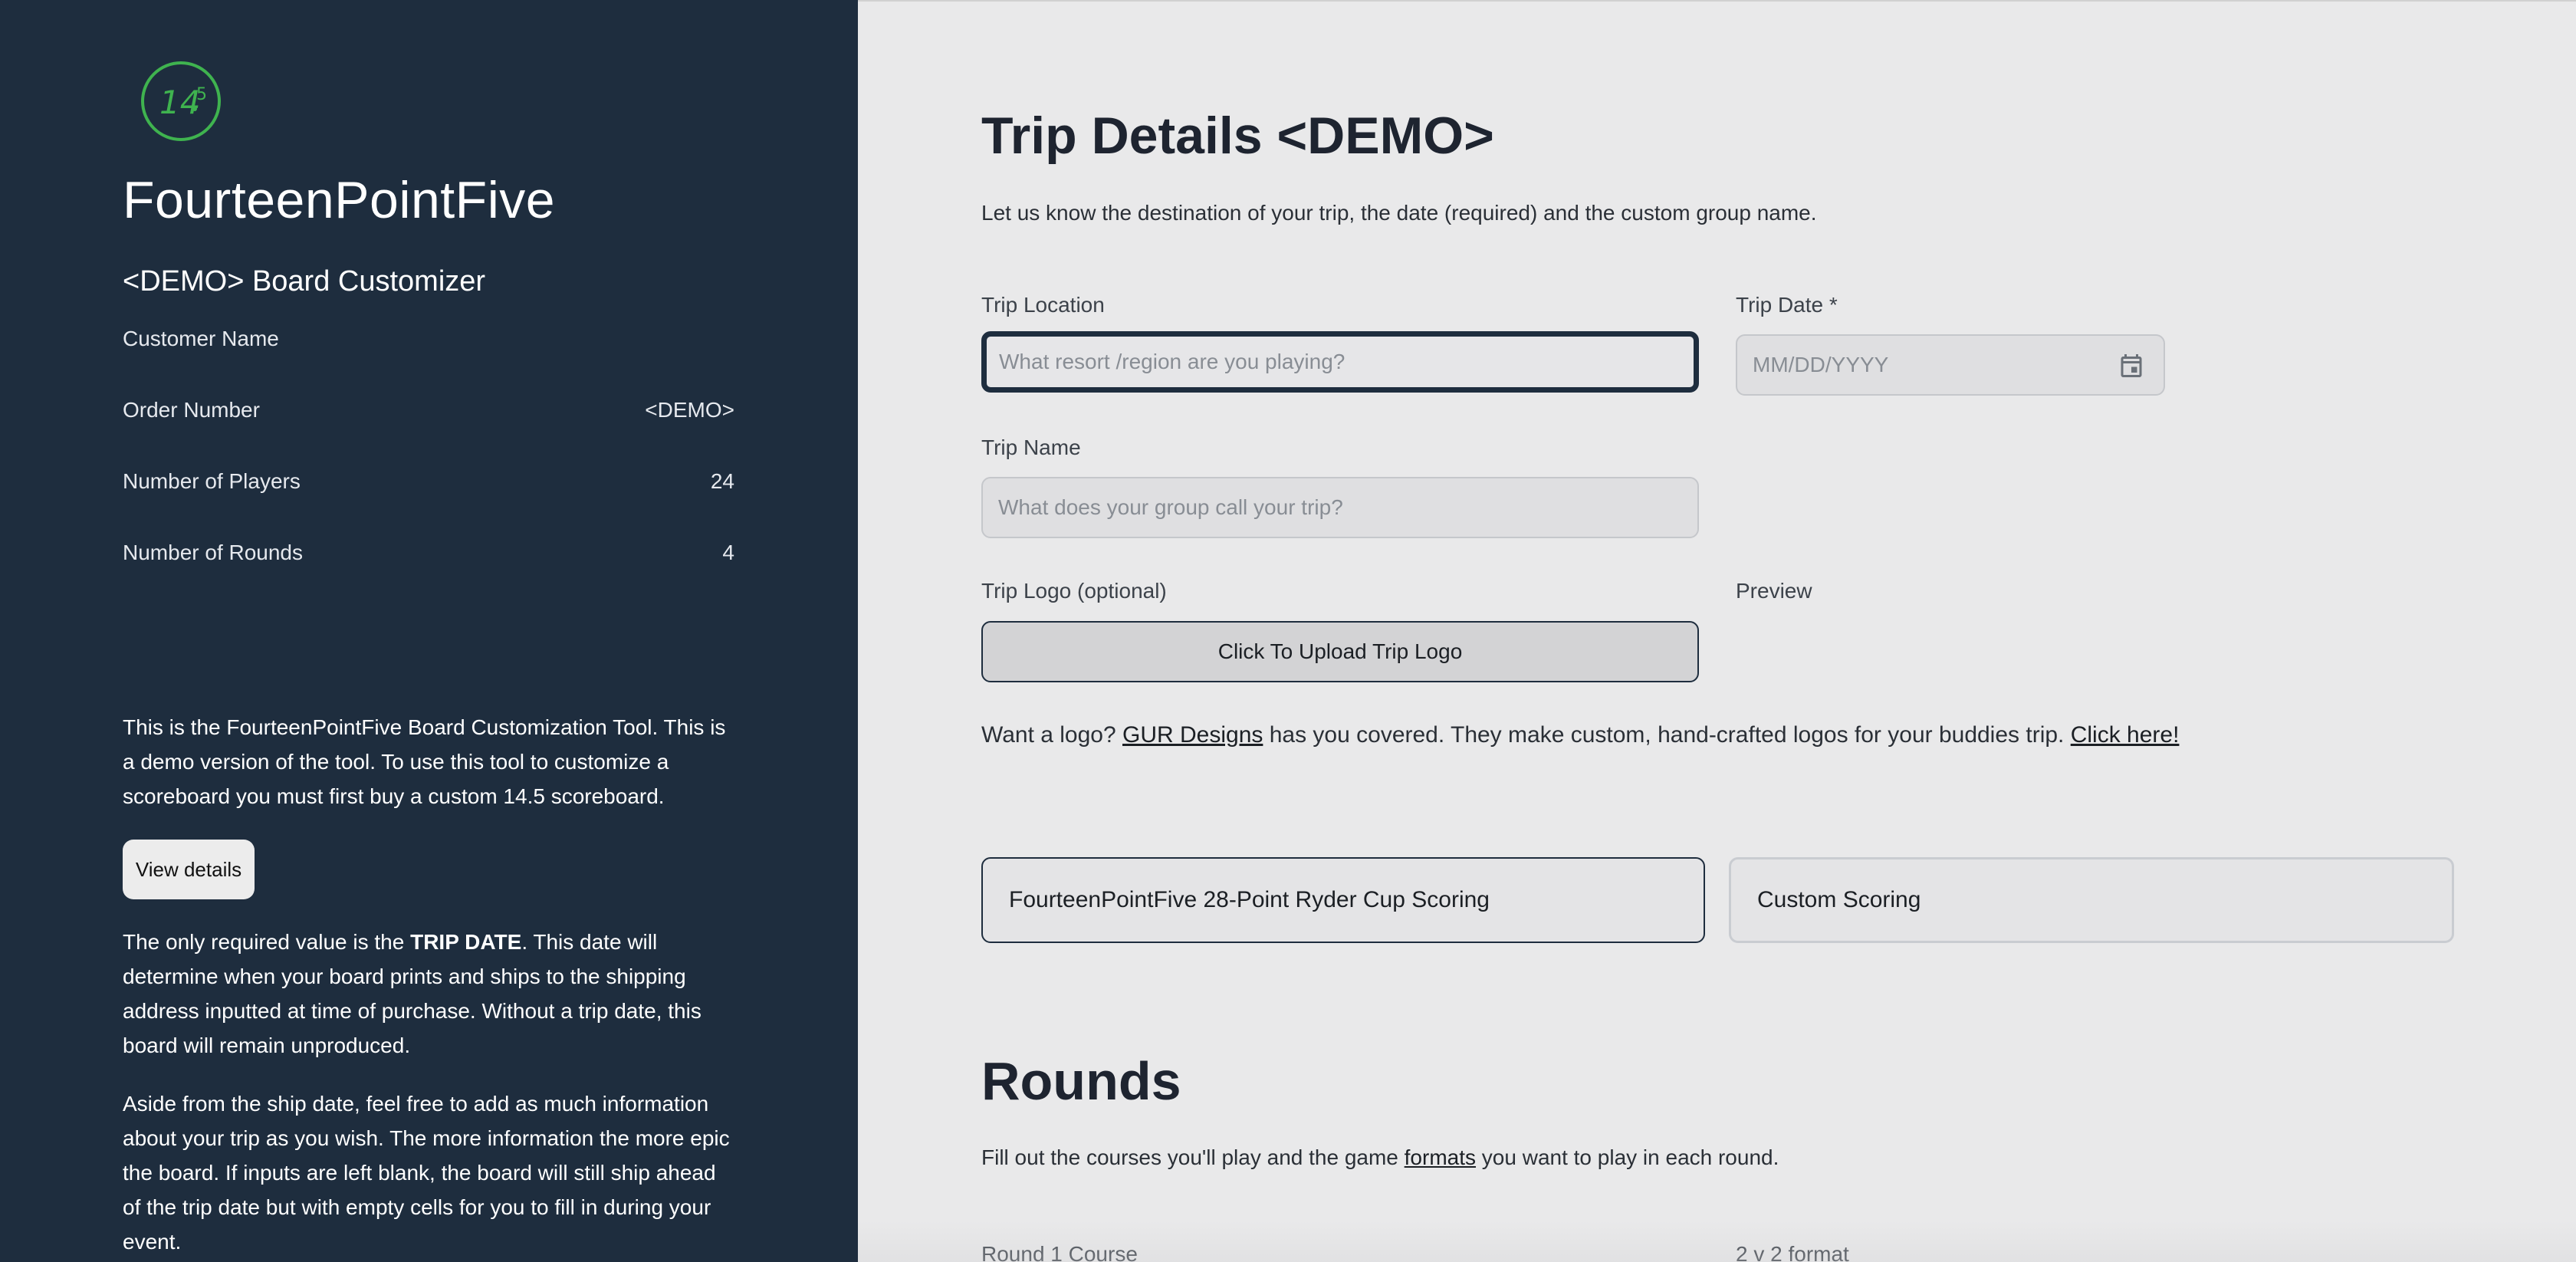 The image size is (2576, 1262). What do you see at coordinates (2132, 365) in the screenshot?
I see `calendar-icon` at bounding box center [2132, 365].